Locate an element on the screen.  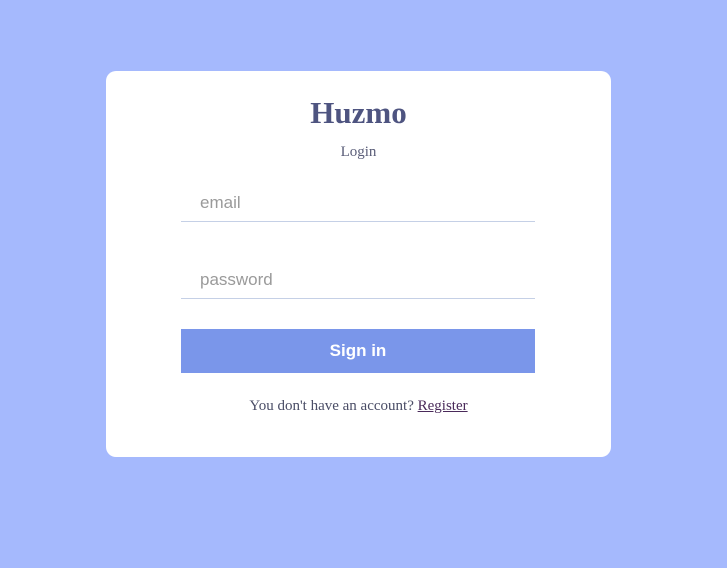
register-prompt: You don't have an account? Register is located at coordinates (358, 406).